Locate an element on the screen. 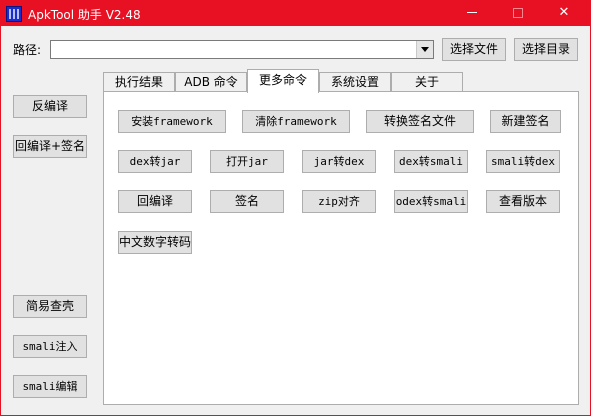  tab-adb: ADB 命令 is located at coordinates (211, 82).